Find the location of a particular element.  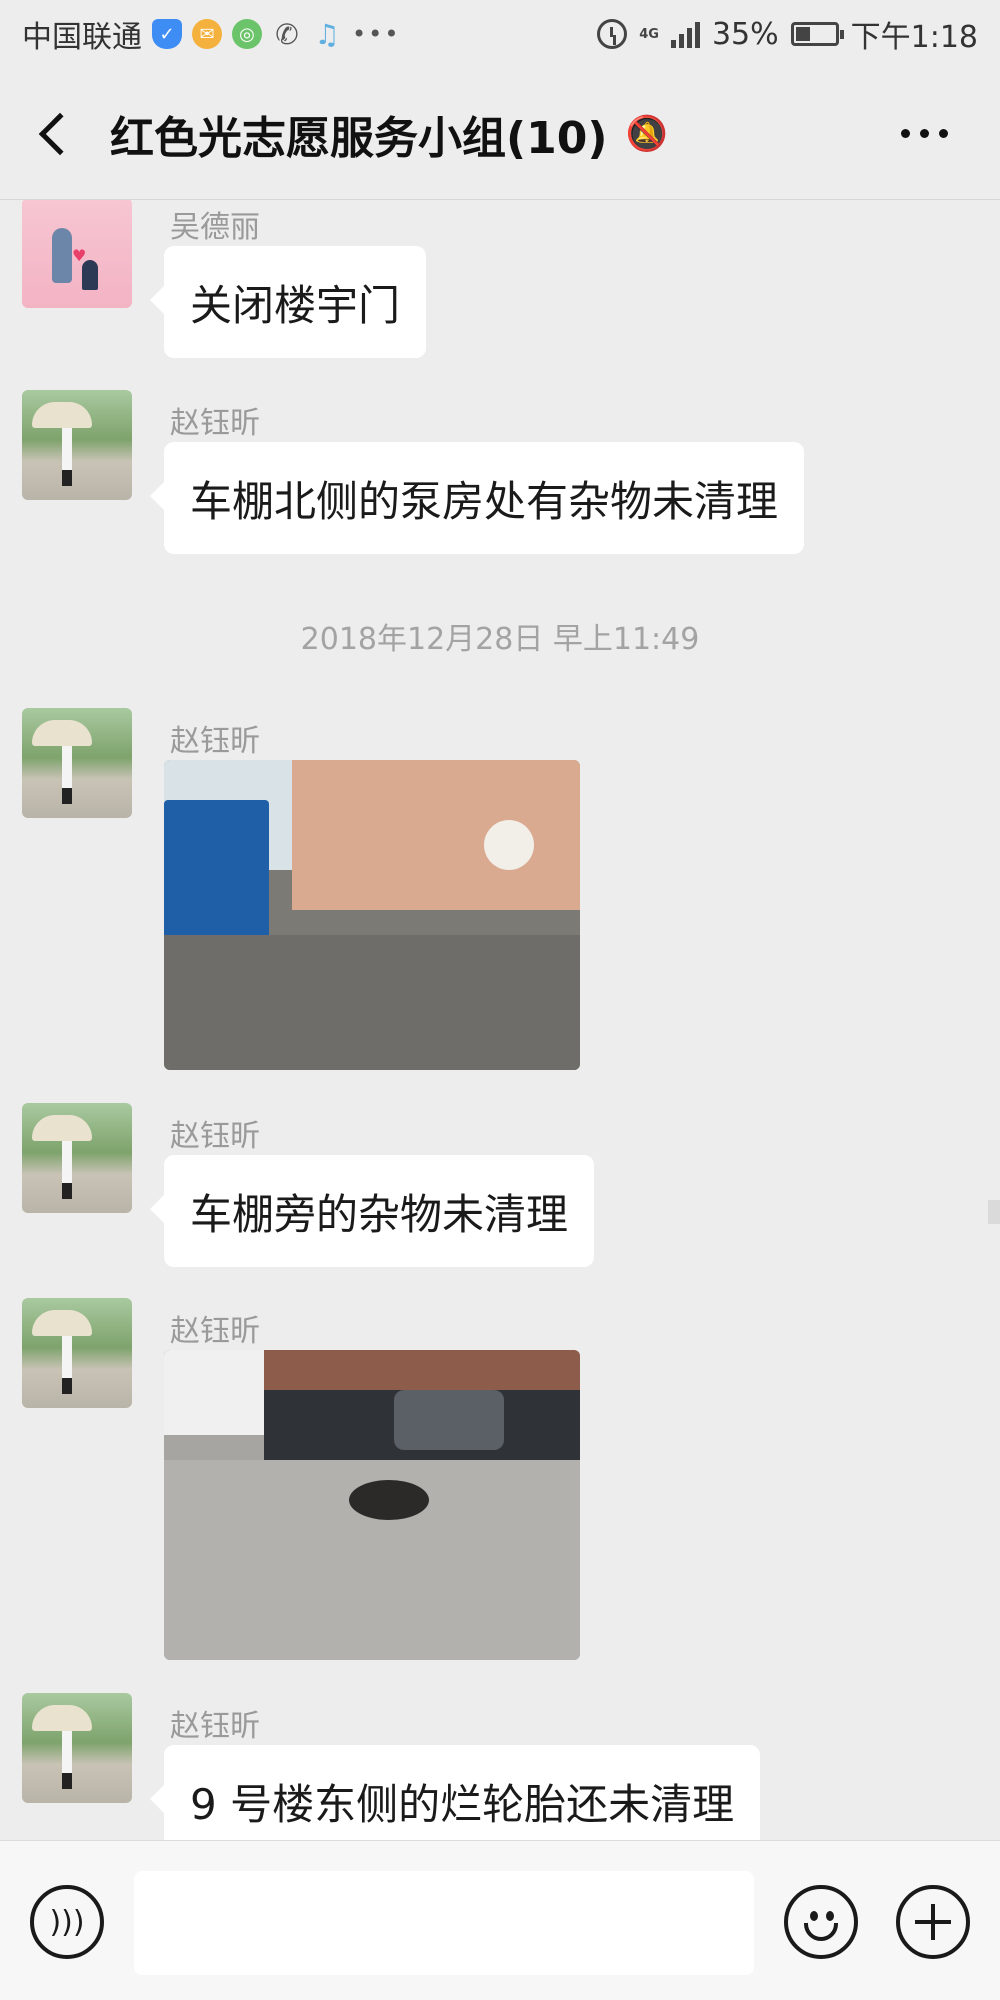

status-right: 4G 35% 下午1:18 is located at coordinates (787, 34).